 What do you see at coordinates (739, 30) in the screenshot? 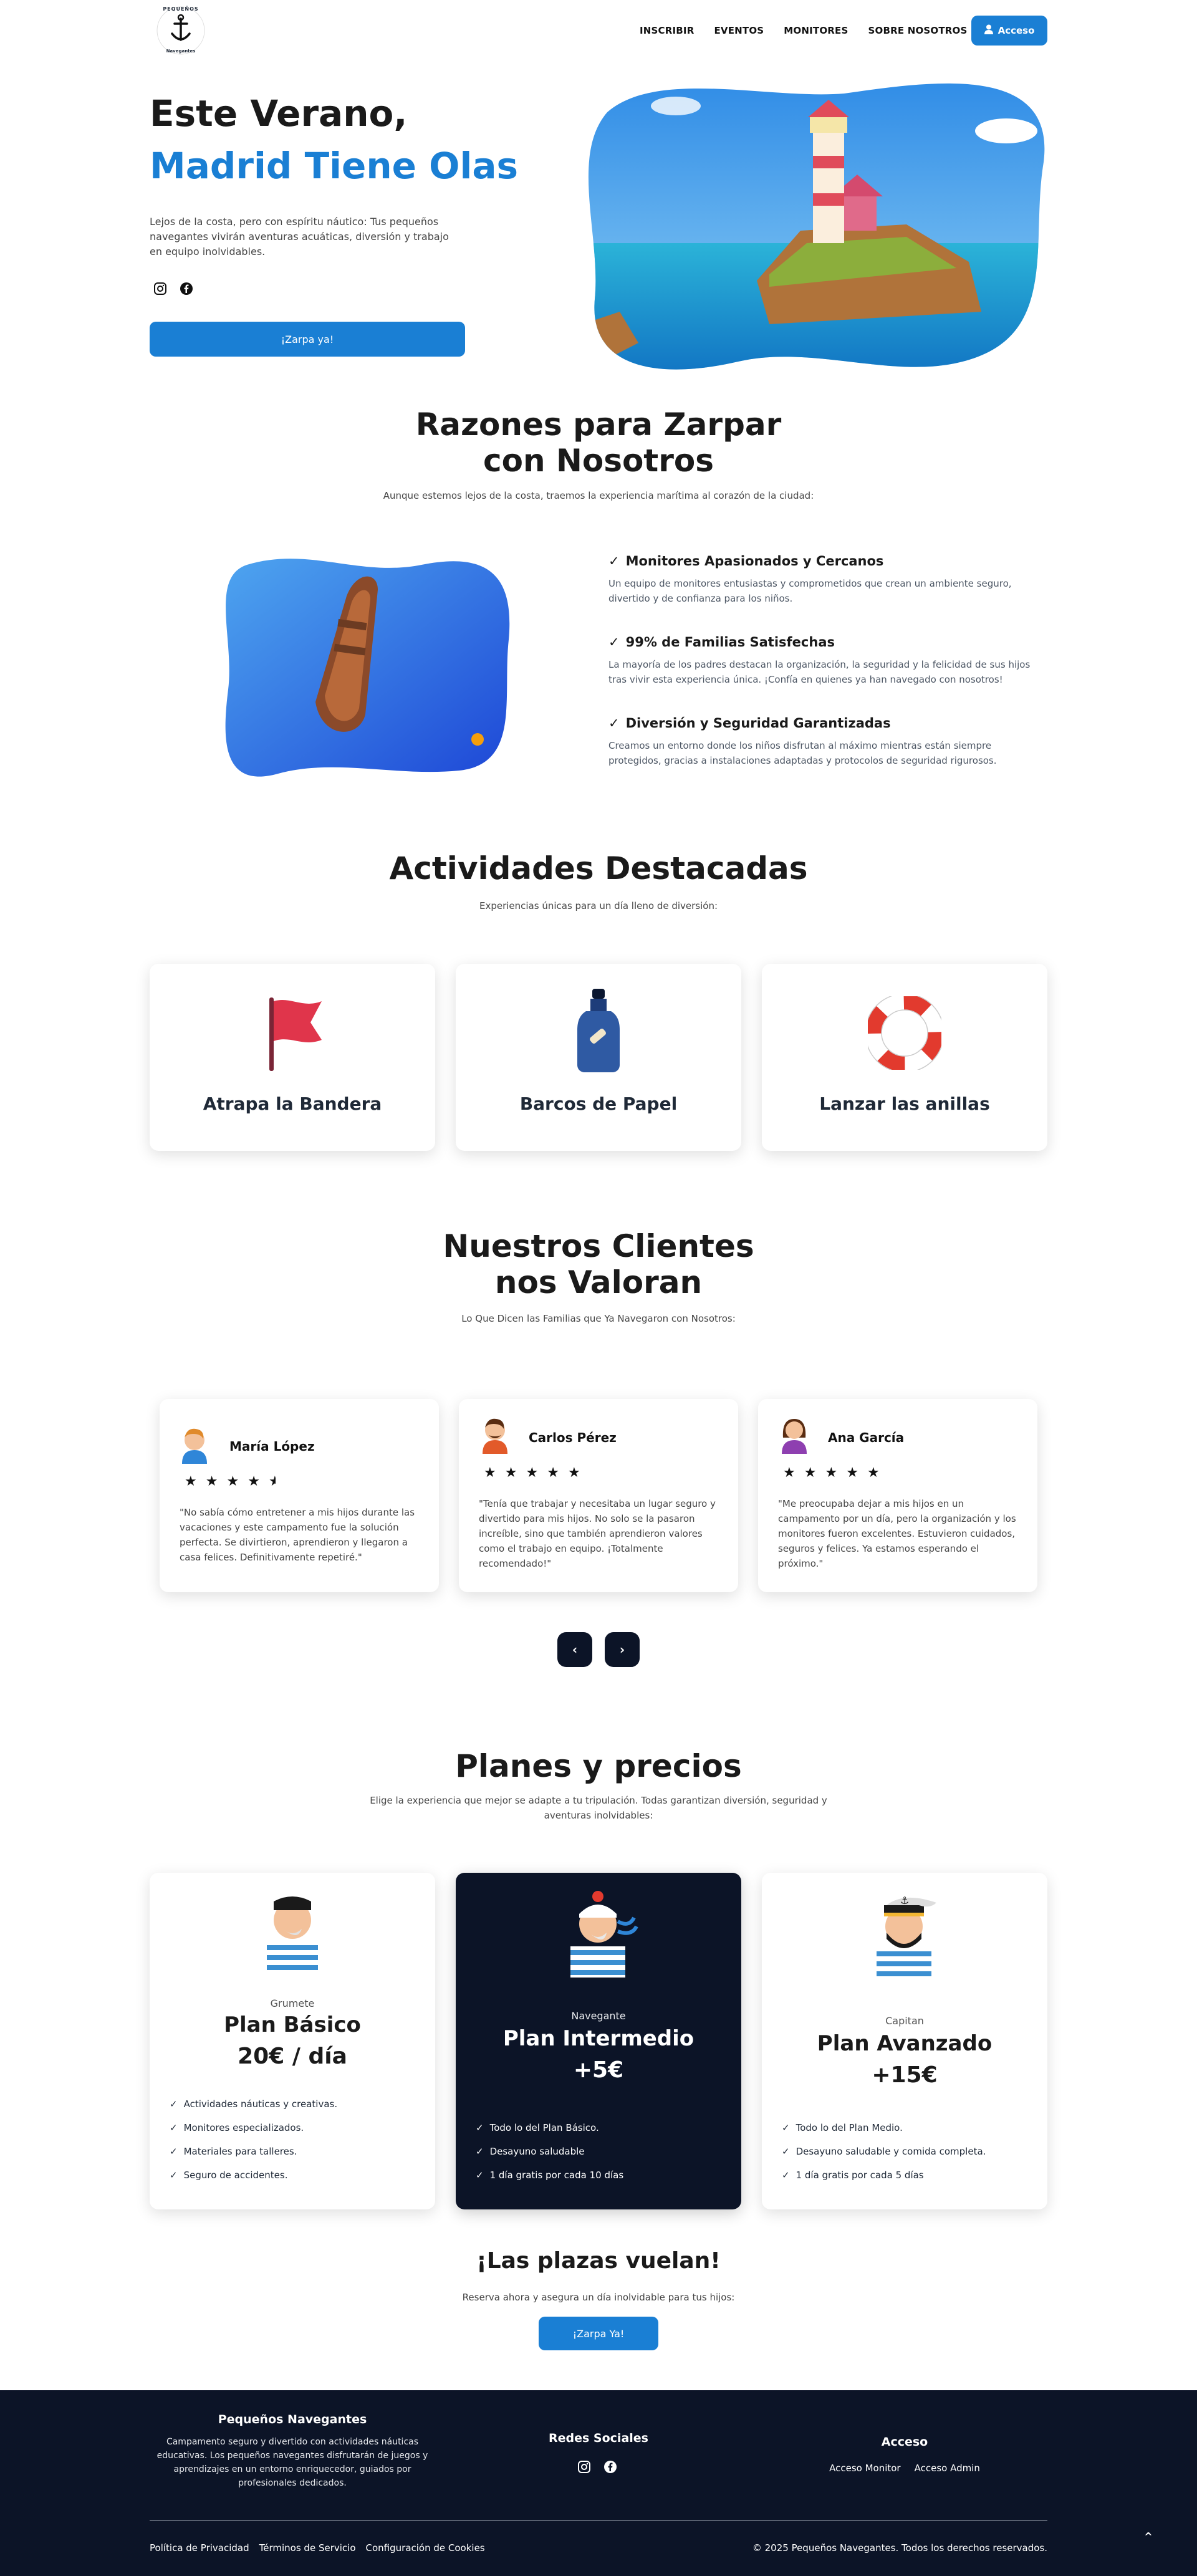
I see `nav-eventos: EVENTOS` at bounding box center [739, 30].